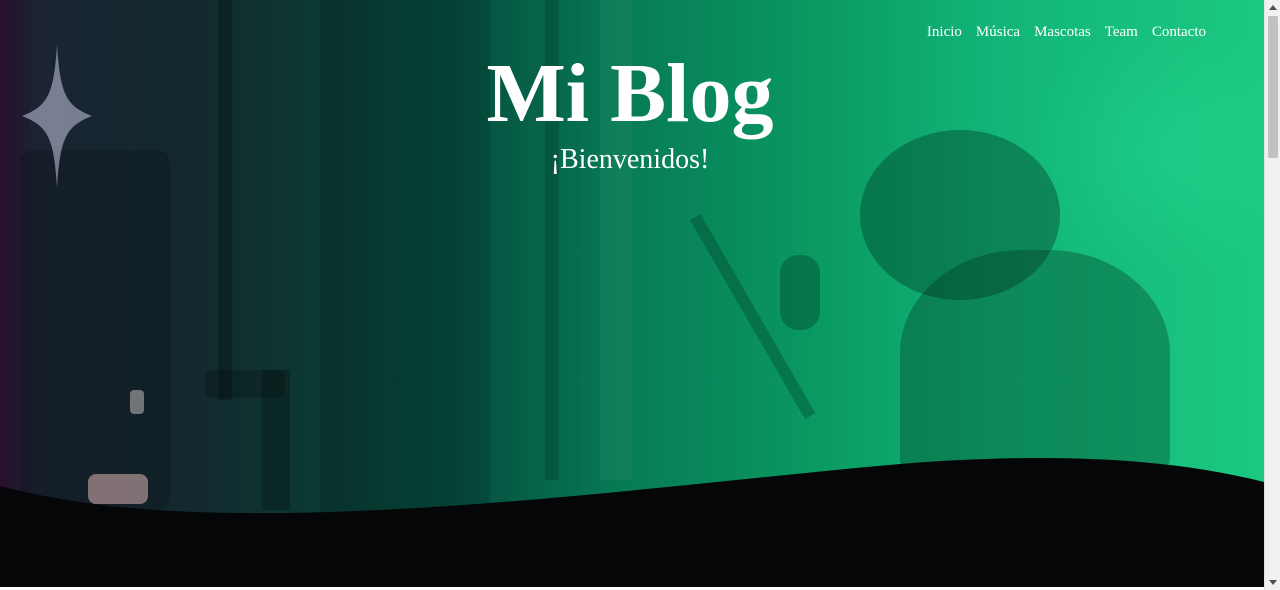  What do you see at coordinates (1273, 7) in the screenshot?
I see `scroll-up-arrow-icon` at bounding box center [1273, 7].